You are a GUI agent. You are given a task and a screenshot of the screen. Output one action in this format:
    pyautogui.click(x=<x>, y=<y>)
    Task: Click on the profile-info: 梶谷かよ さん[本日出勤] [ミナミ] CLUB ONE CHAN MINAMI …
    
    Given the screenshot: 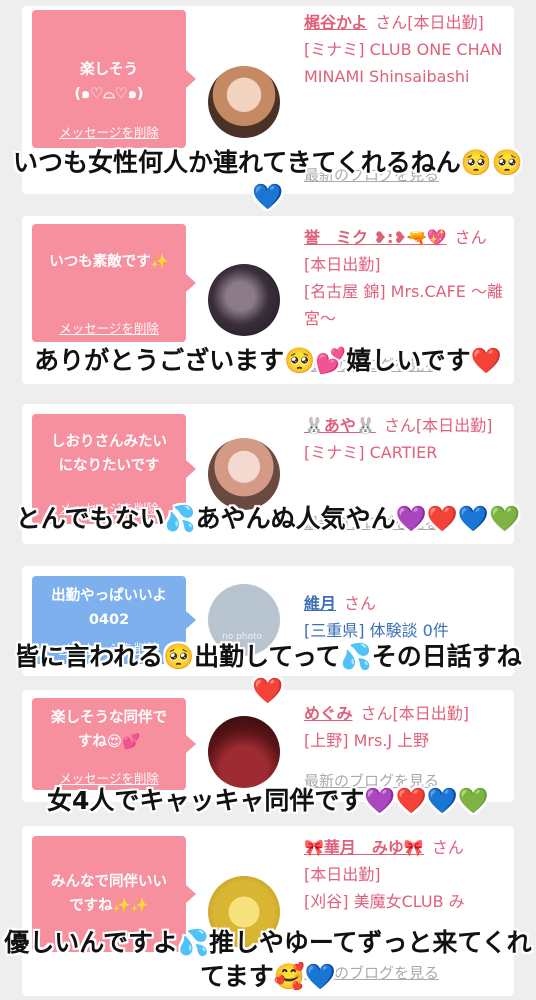 What is the action you would take?
    pyautogui.click(x=406, y=49)
    